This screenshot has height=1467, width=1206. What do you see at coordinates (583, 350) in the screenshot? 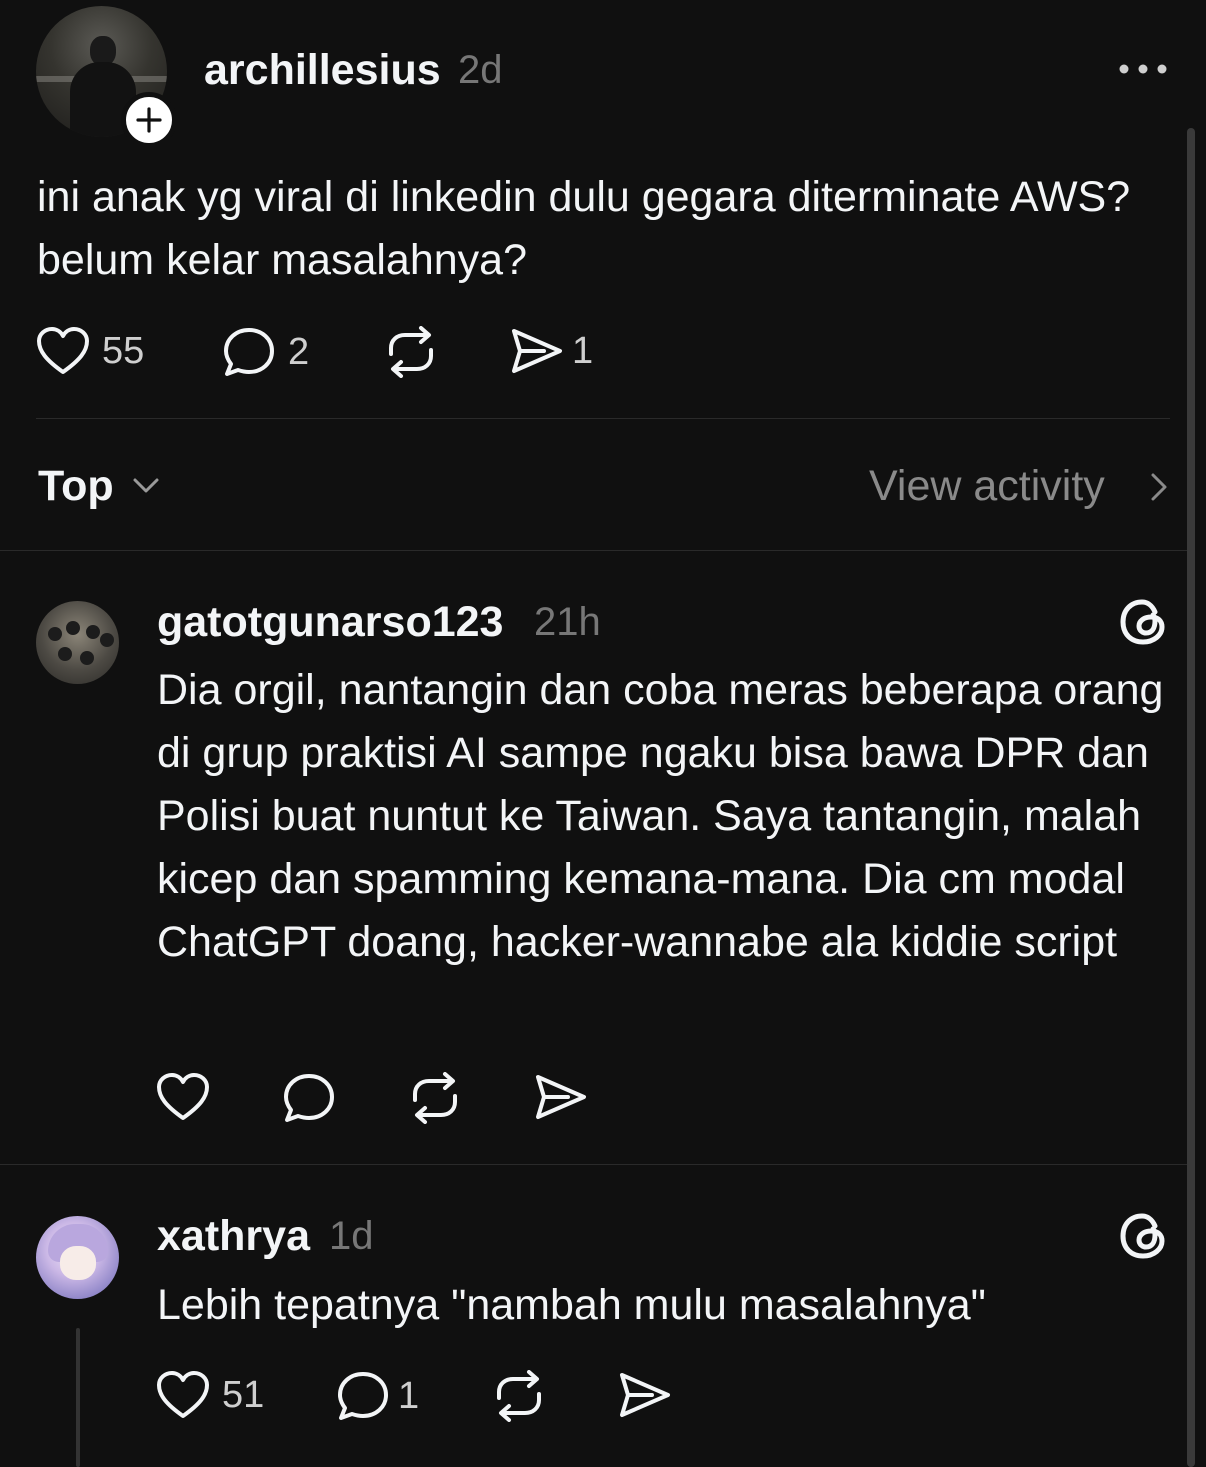
I see `post-share-count: 1` at bounding box center [583, 350].